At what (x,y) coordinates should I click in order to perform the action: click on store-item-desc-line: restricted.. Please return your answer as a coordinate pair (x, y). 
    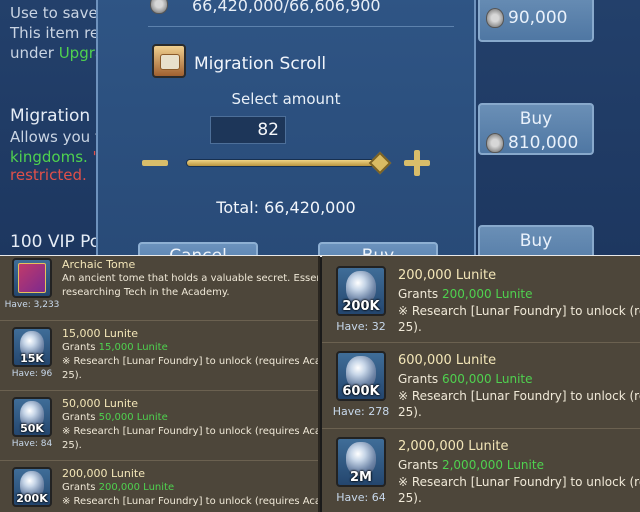
    Looking at the image, I should click on (48, 175).